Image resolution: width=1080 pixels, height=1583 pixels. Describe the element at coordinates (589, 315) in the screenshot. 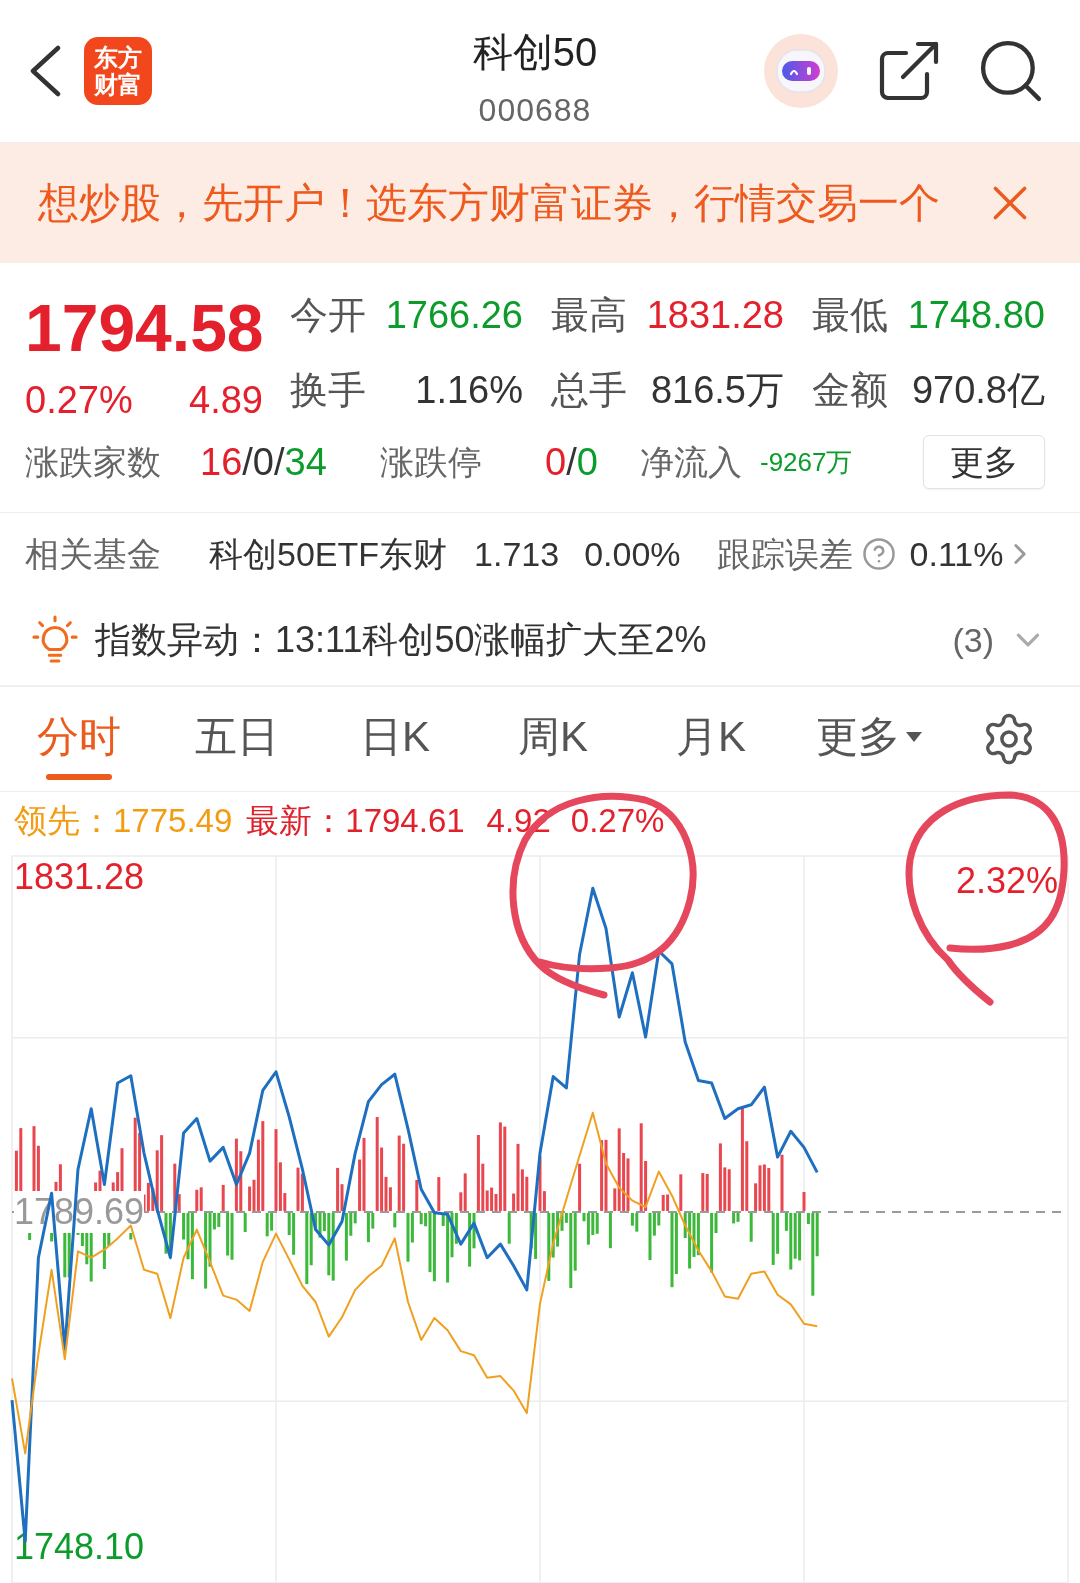

I see `stat-label: 最高` at that location.